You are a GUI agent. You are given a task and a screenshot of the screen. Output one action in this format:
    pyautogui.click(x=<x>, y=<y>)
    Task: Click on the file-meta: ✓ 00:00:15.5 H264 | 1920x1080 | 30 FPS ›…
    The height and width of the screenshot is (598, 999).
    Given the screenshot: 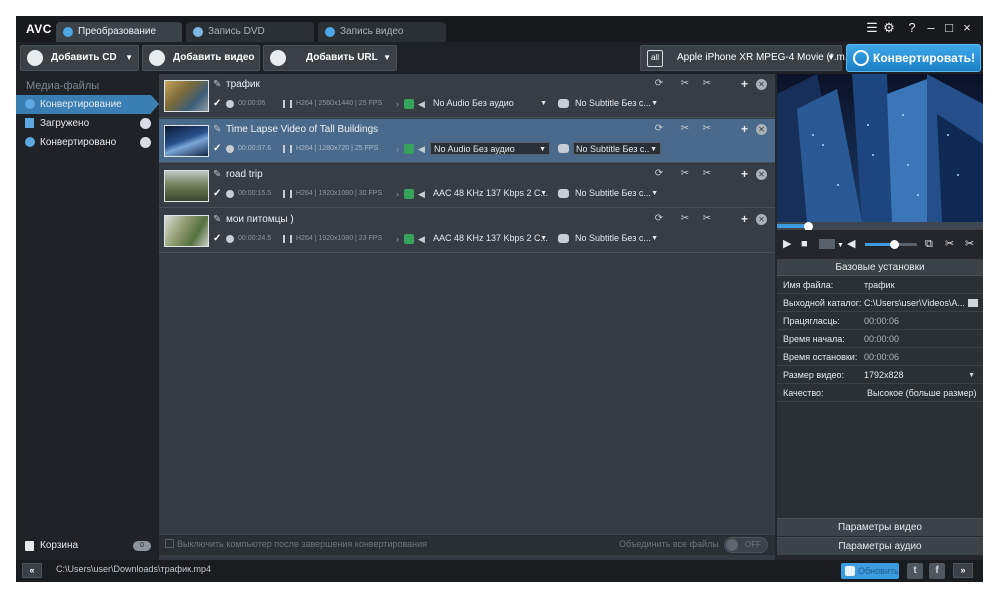 What is the action you would take?
    pyautogui.click(x=493, y=194)
    